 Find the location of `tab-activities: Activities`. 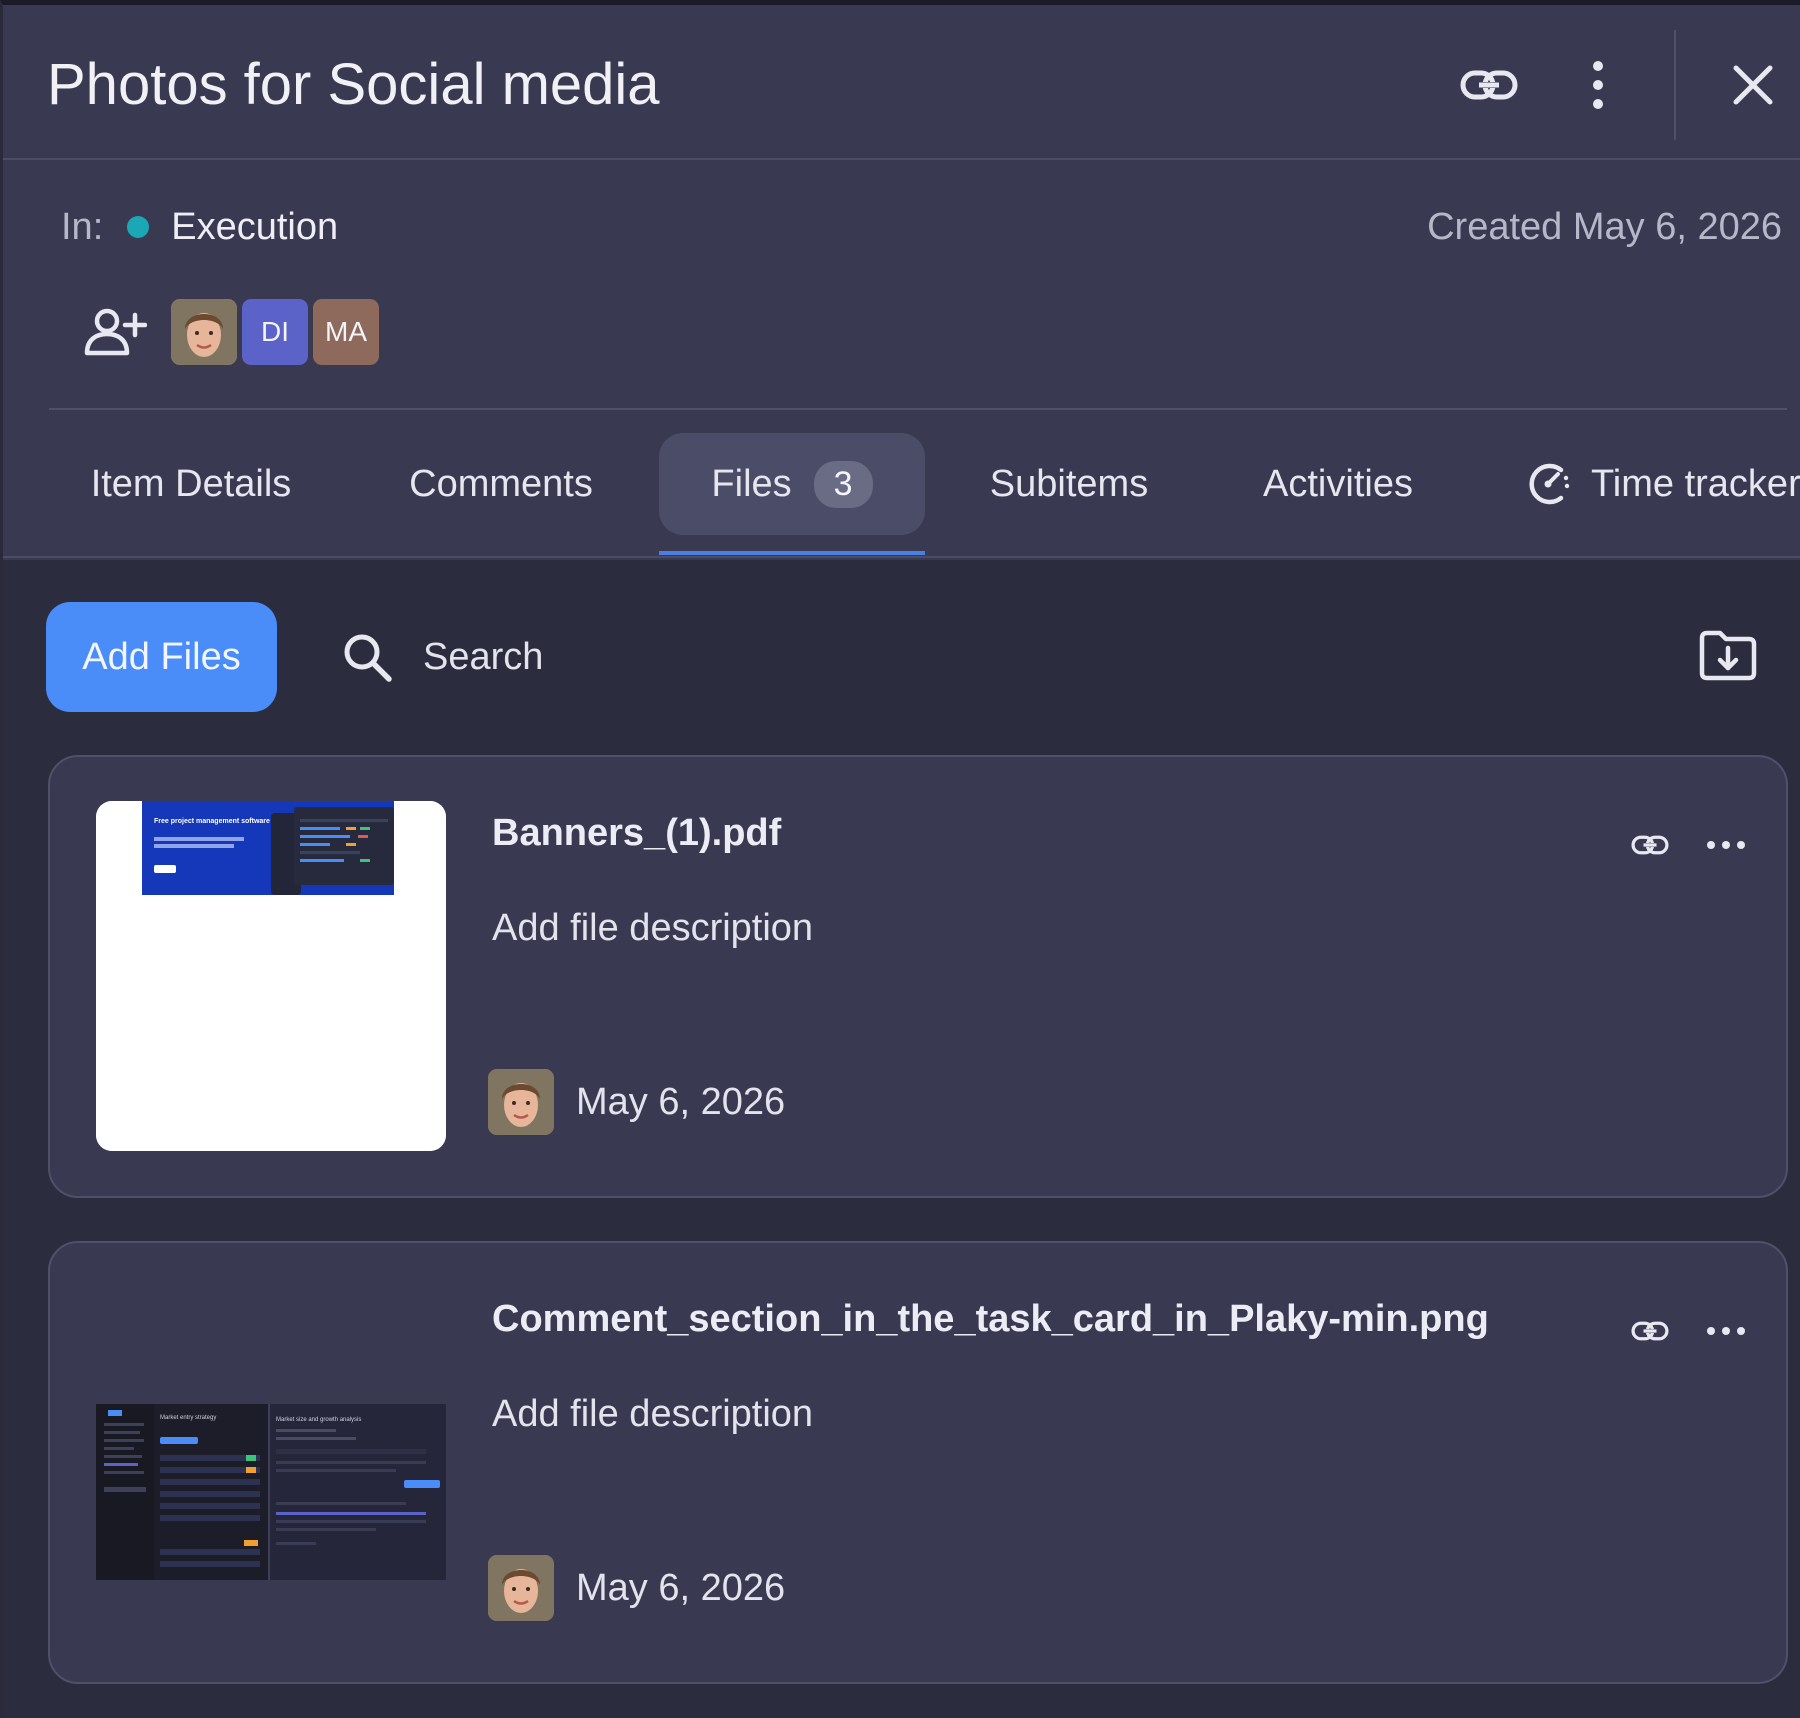

tab-activities: Activities is located at coordinates (1338, 484).